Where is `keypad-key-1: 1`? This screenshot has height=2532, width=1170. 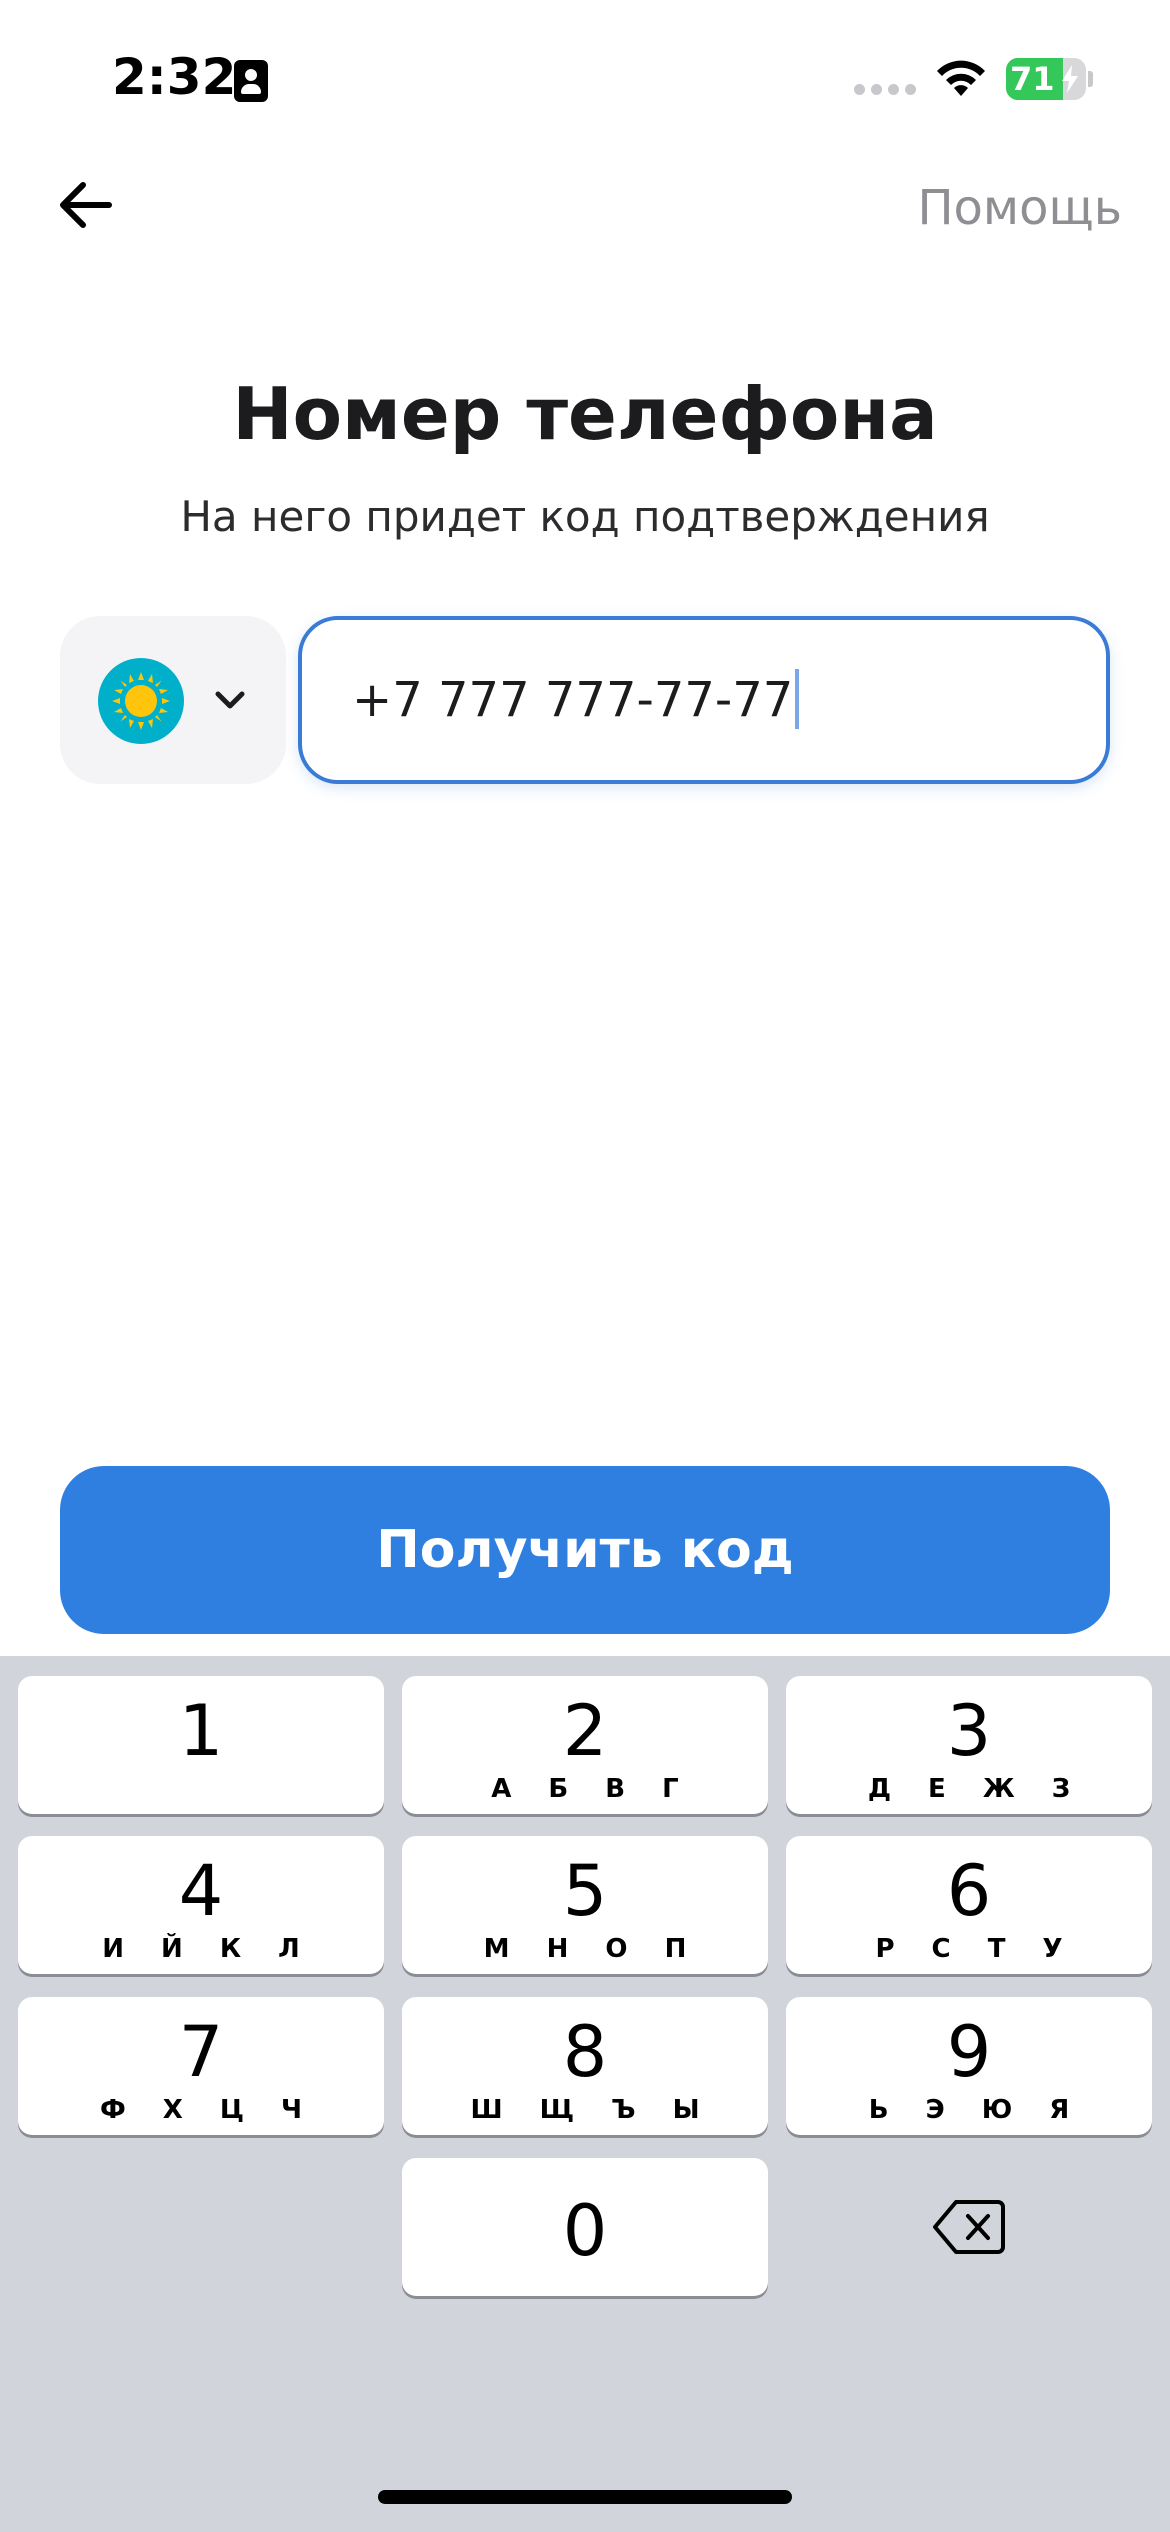 keypad-key-1: 1 is located at coordinates (201, 1745).